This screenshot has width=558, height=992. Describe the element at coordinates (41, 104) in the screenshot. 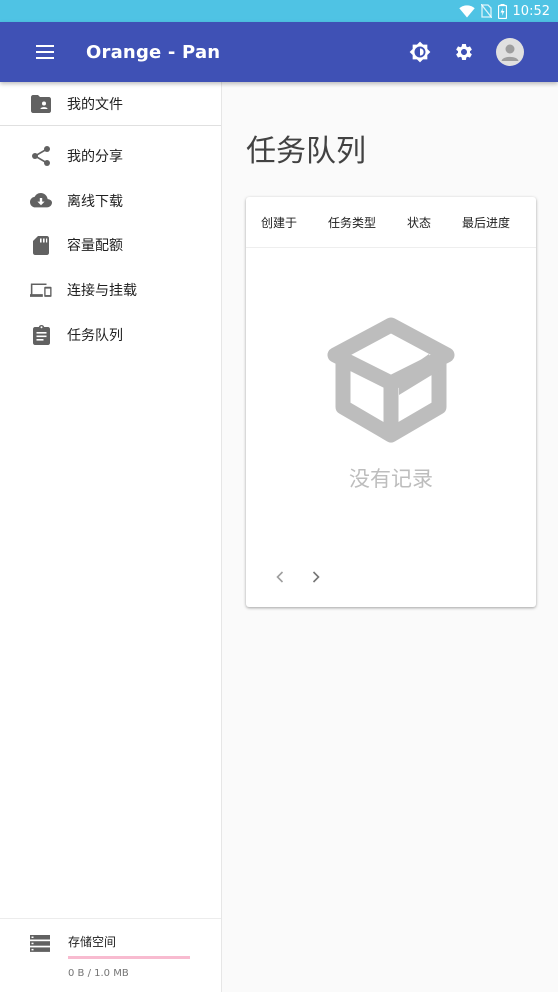

I see `folder-account-icon` at that location.